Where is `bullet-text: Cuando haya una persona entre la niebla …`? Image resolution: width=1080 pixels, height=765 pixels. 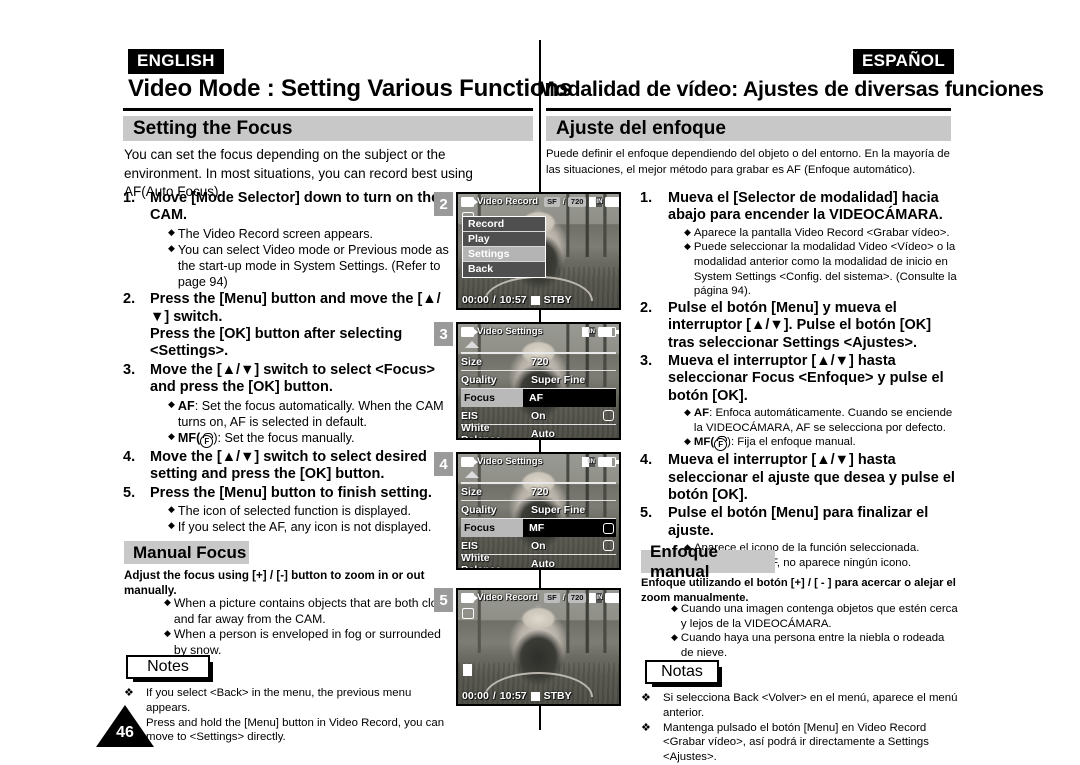 bullet-text: Cuando haya una persona entre la niebla … is located at coordinates (812, 645).